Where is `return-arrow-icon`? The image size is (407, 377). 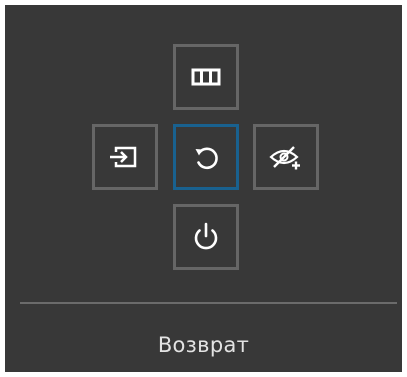
return-arrow-icon is located at coordinates (206, 158).